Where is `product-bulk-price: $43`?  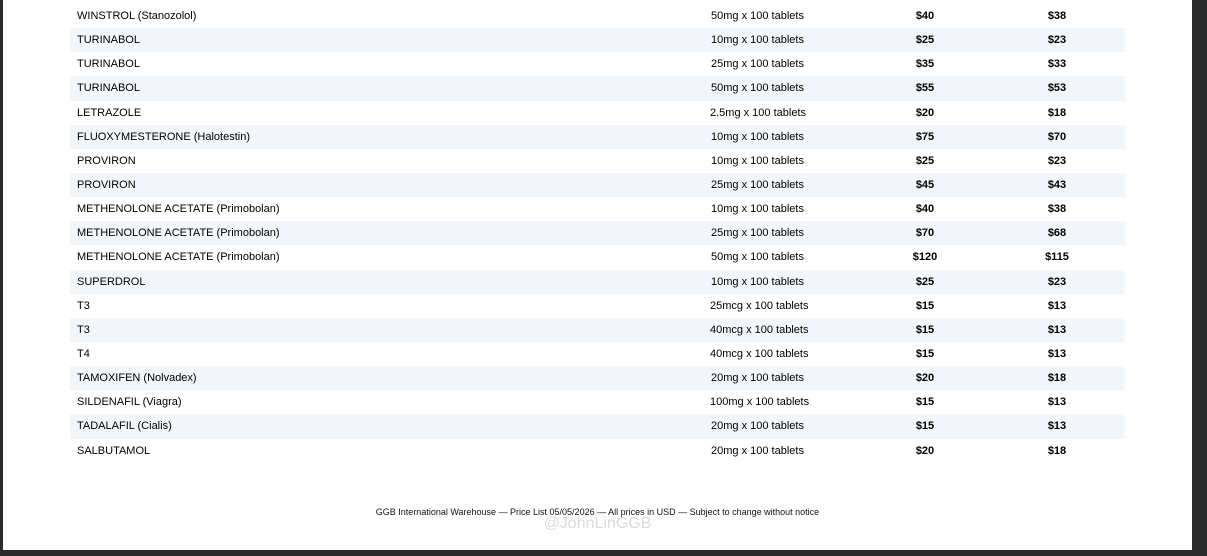 product-bulk-price: $43 is located at coordinates (1057, 184).